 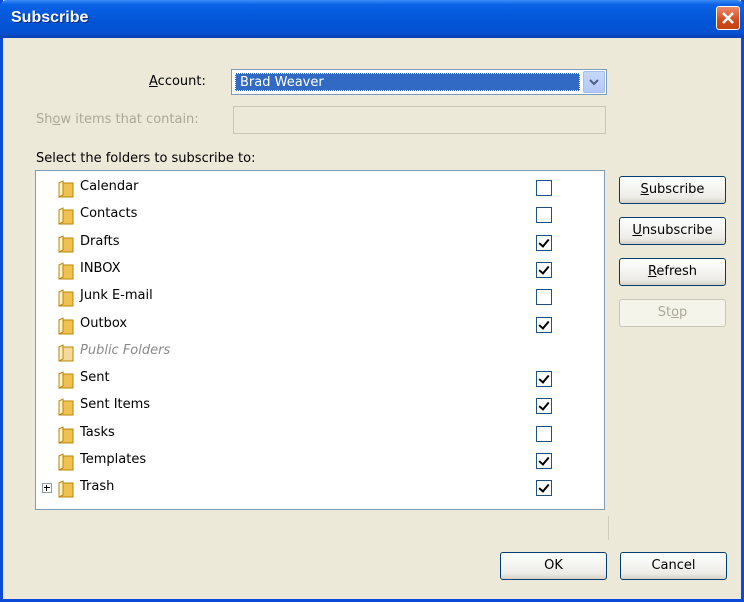 What do you see at coordinates (320, 379) in the screenshot?
I see `folder-row: Sent` at bounding box center [320, 379].